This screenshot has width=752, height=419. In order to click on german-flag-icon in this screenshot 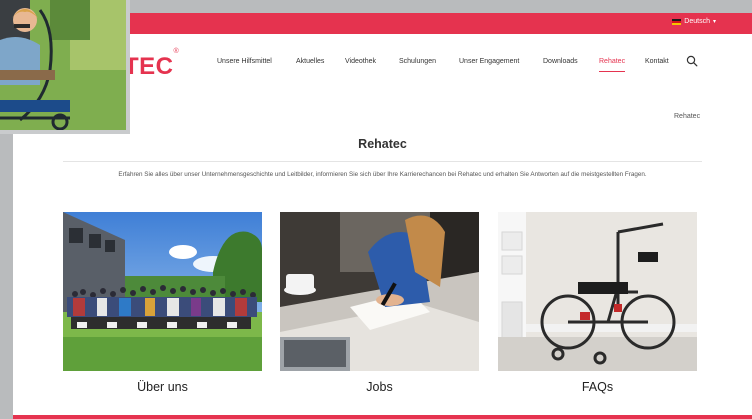, I will do `click(677, 21)`.